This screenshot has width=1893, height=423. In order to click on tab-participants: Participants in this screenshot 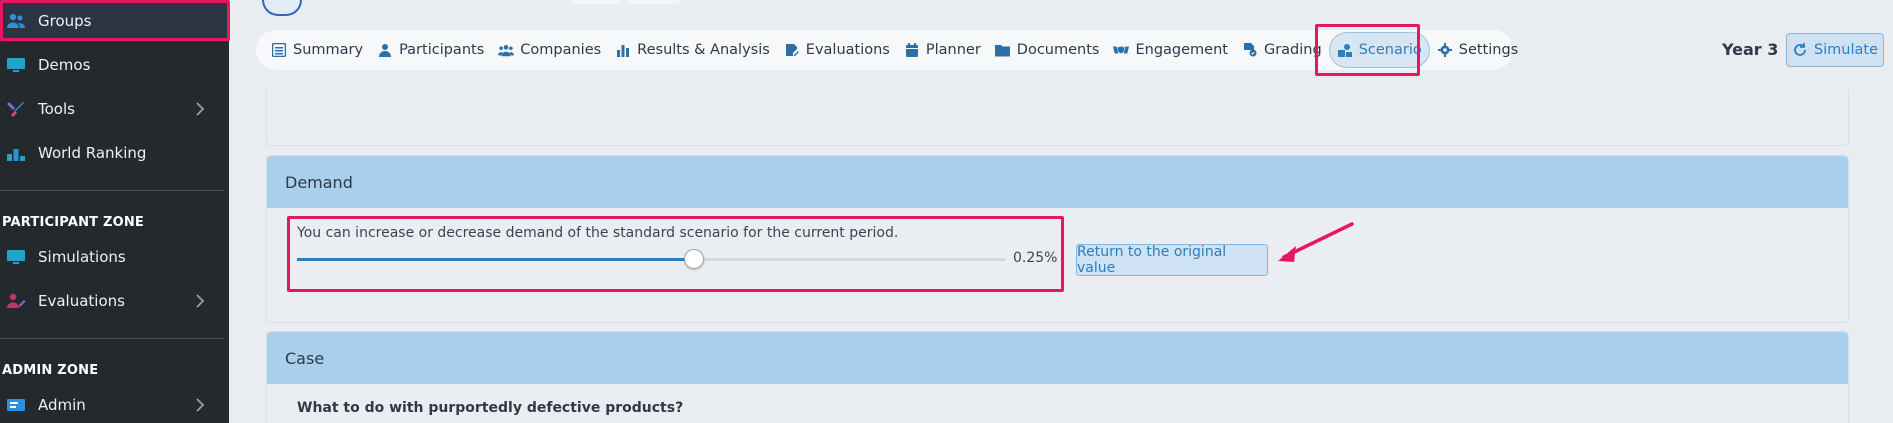, I will do `click(430, 50)`.